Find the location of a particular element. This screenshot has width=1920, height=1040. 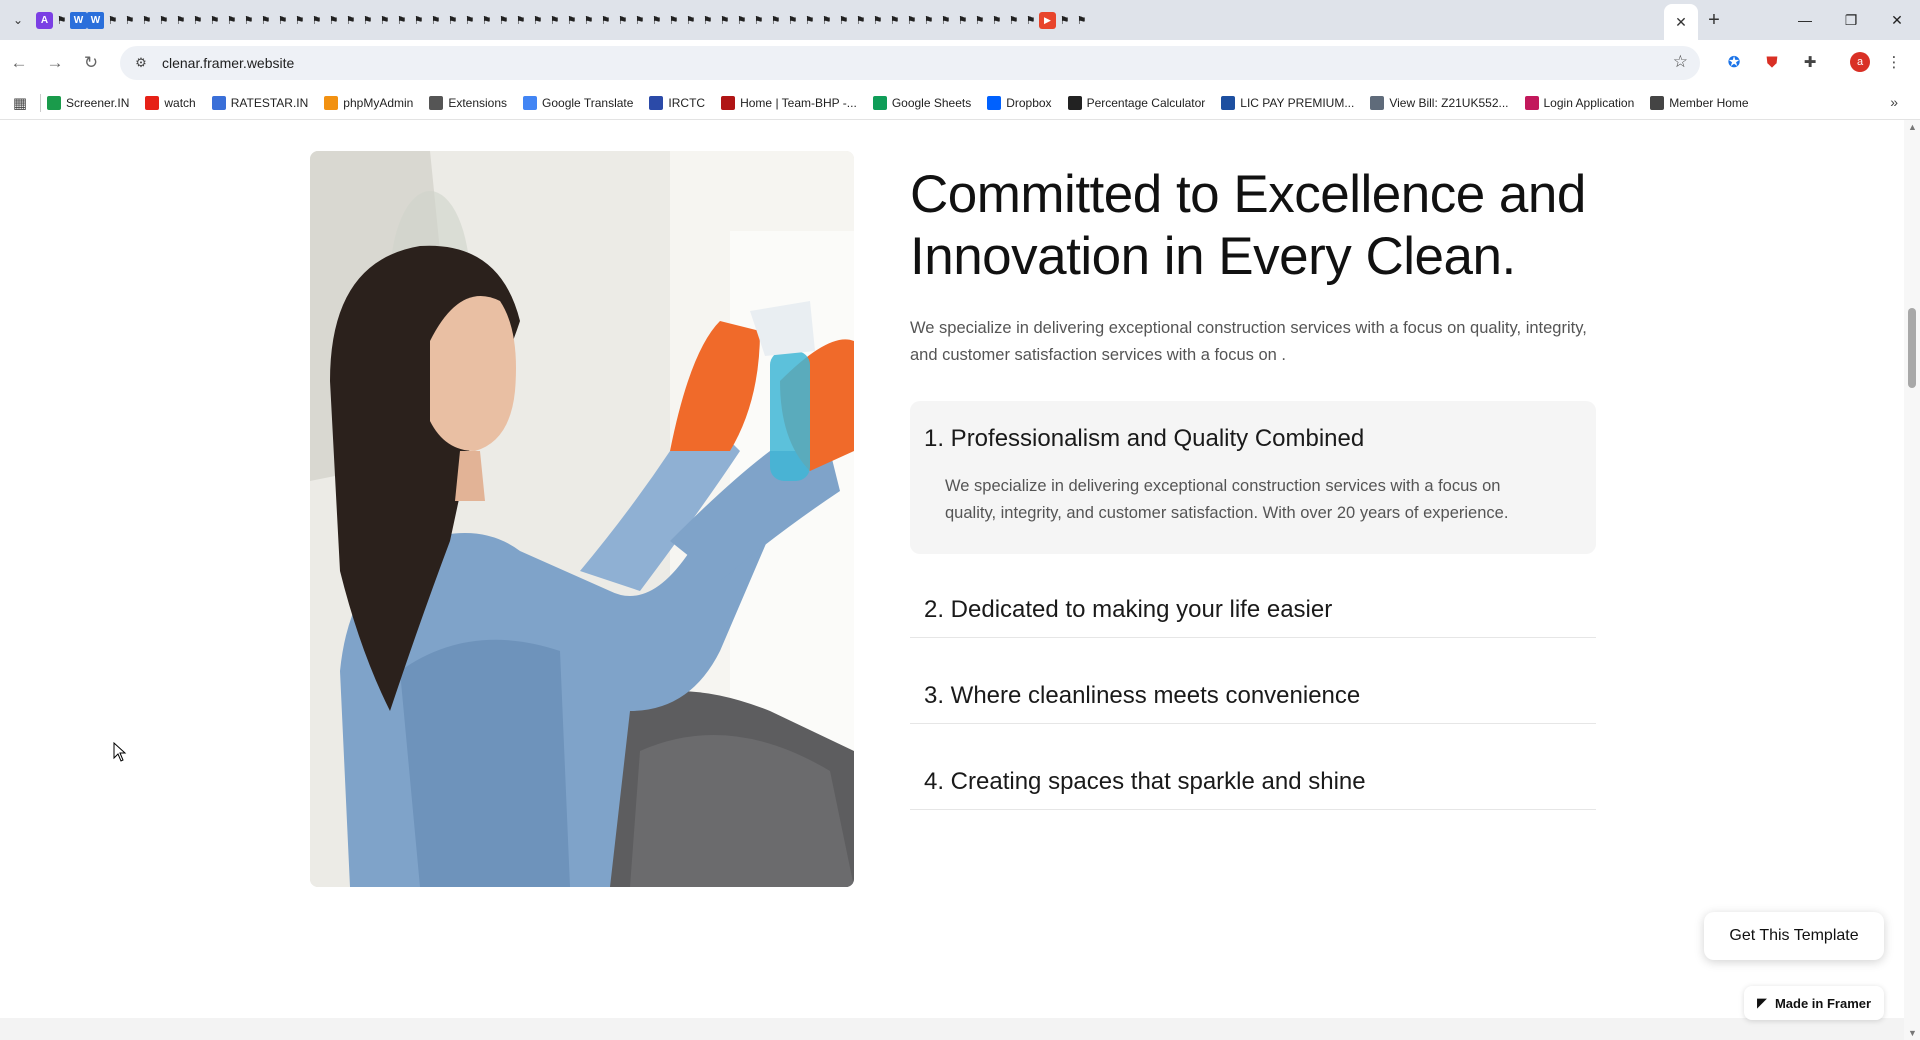

minimize-button: — is located at coordinates (1805, 20).